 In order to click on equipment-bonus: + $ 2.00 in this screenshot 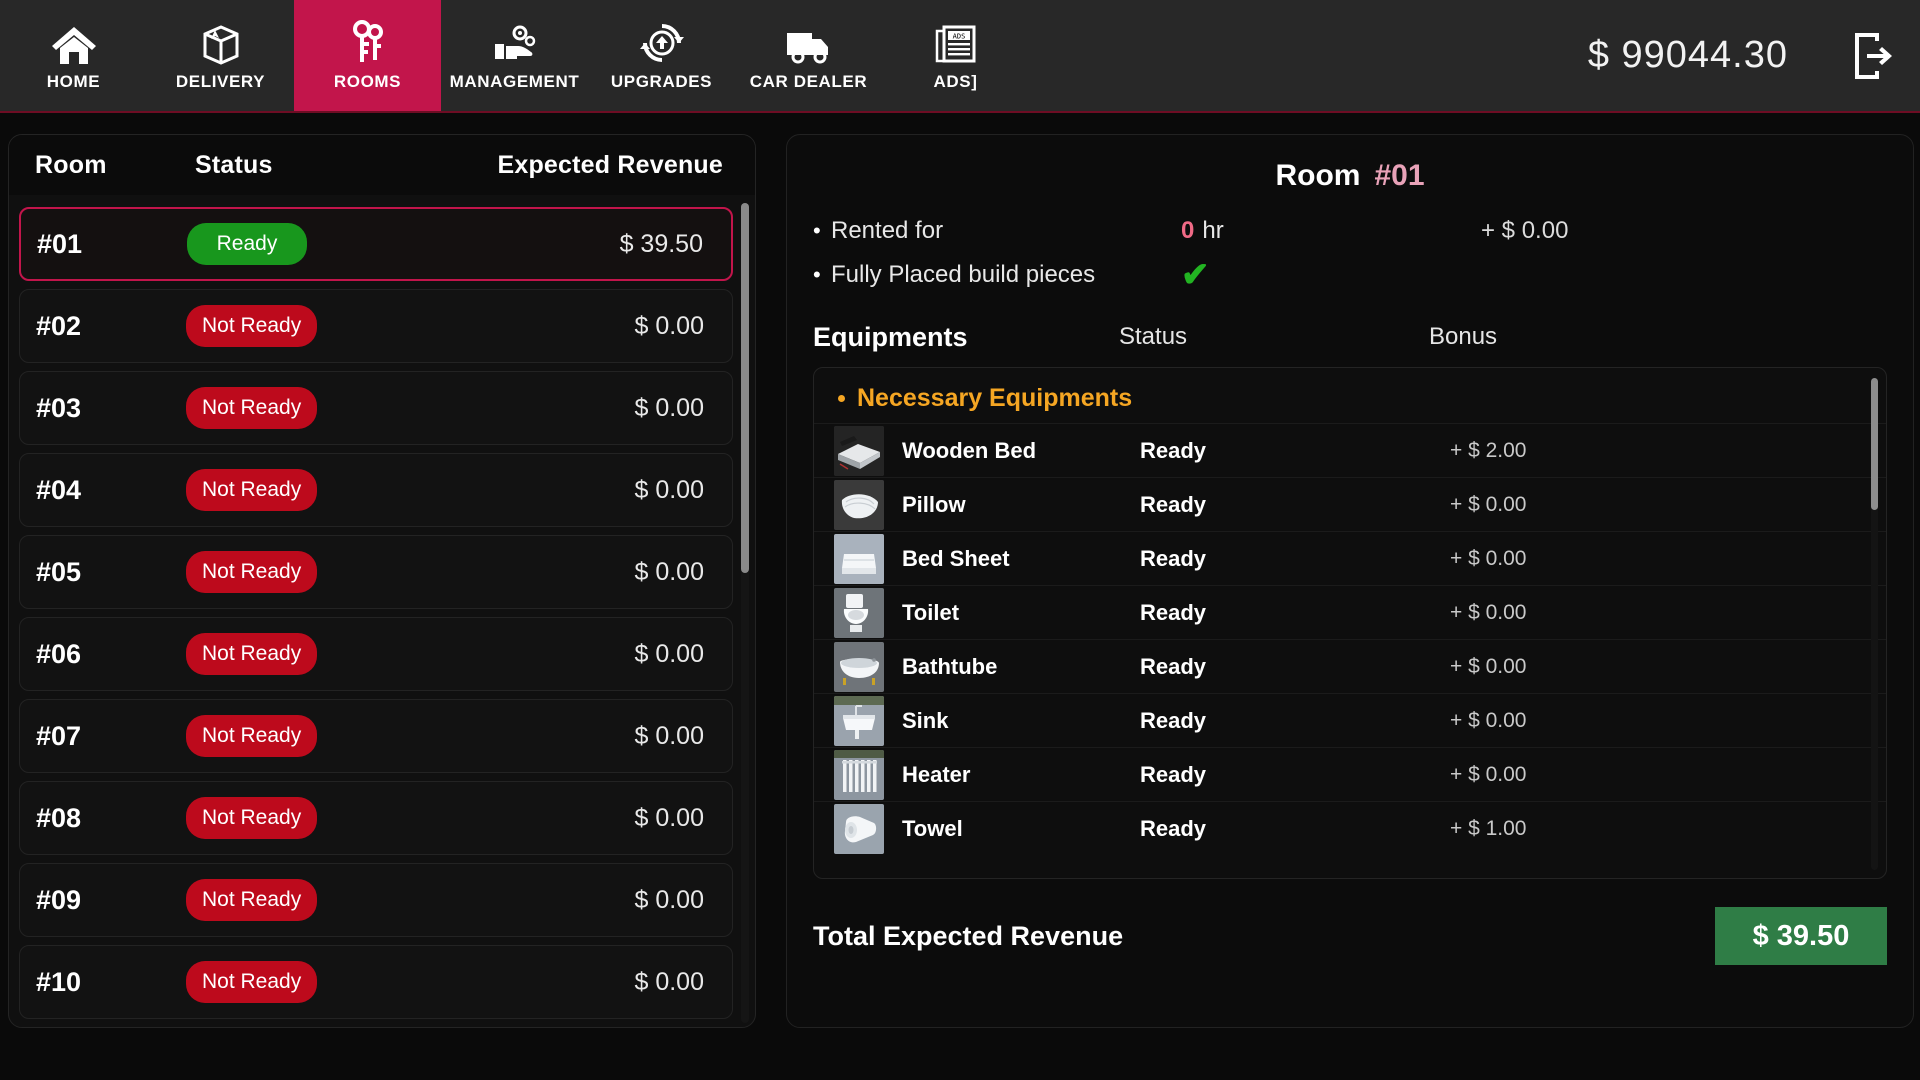, I will do `click(1488, 450)`.